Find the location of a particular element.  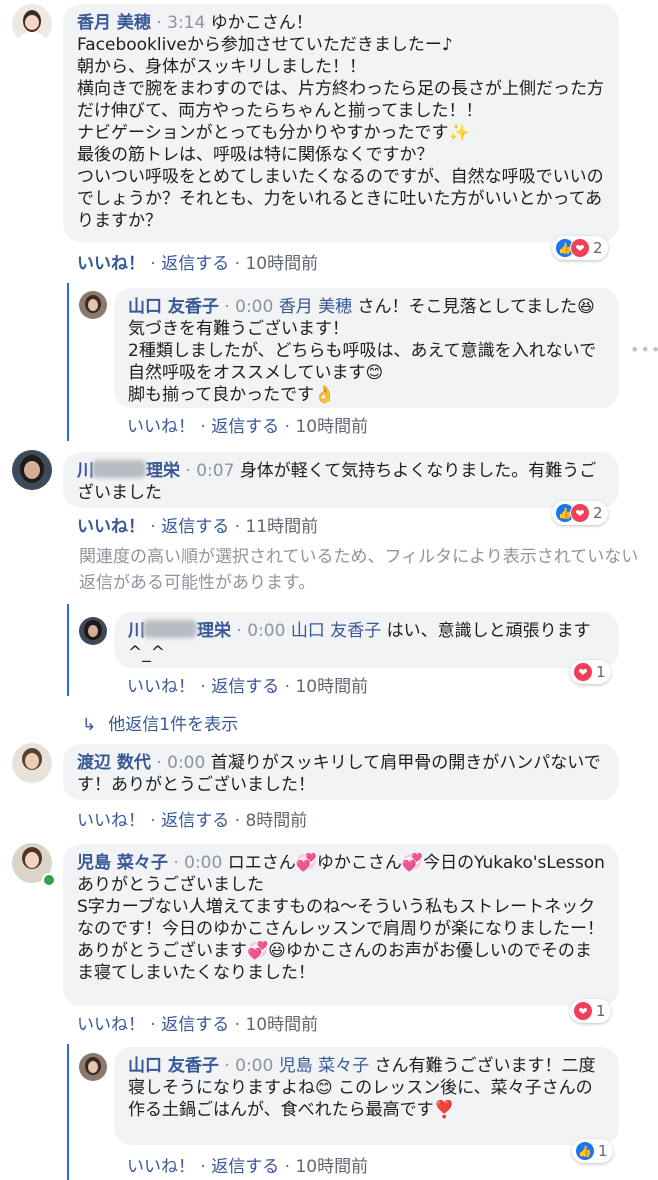

reply-bubble: 川理栄 · 0:00 山口 友香子 はい、意識しと頑張ります^_^ is located at coordinates (366, 640).